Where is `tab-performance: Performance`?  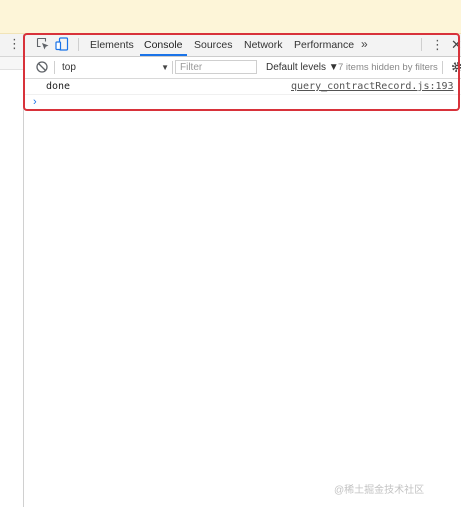
tab-performance: Performance is located at coordinates (324, 45).